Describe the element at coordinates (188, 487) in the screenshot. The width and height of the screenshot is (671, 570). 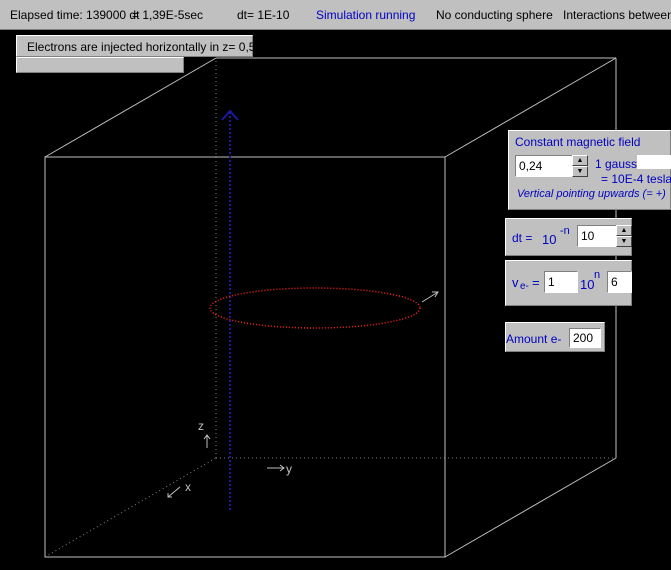
I see `axis-x-label: x` at that location.